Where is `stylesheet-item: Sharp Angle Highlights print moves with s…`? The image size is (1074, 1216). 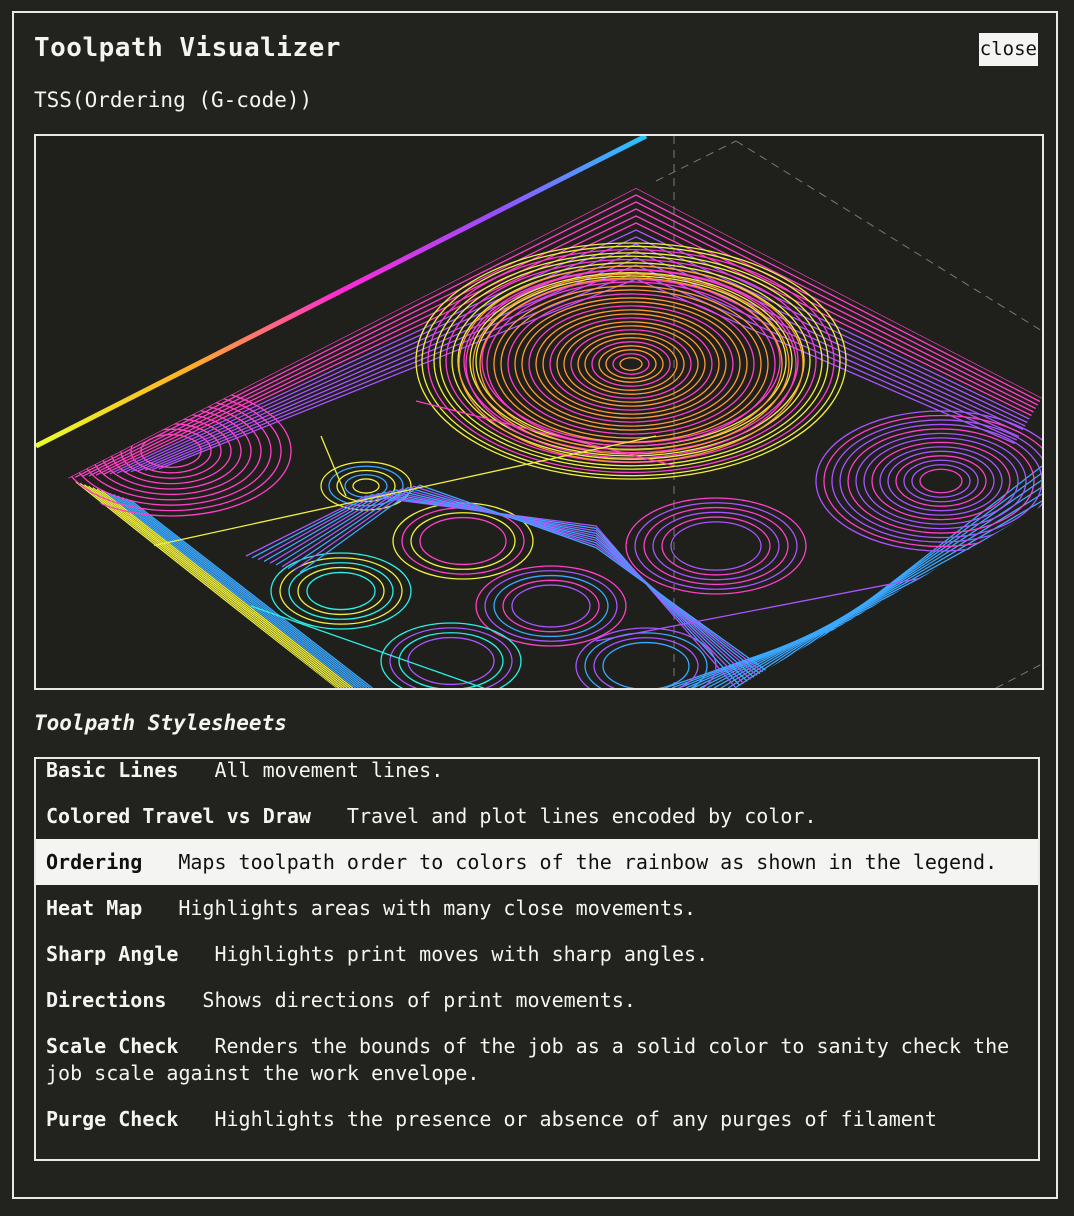 stylesheet-item: Sharp Angle Highlights print moves with s… is located at coordinates (537, 954).